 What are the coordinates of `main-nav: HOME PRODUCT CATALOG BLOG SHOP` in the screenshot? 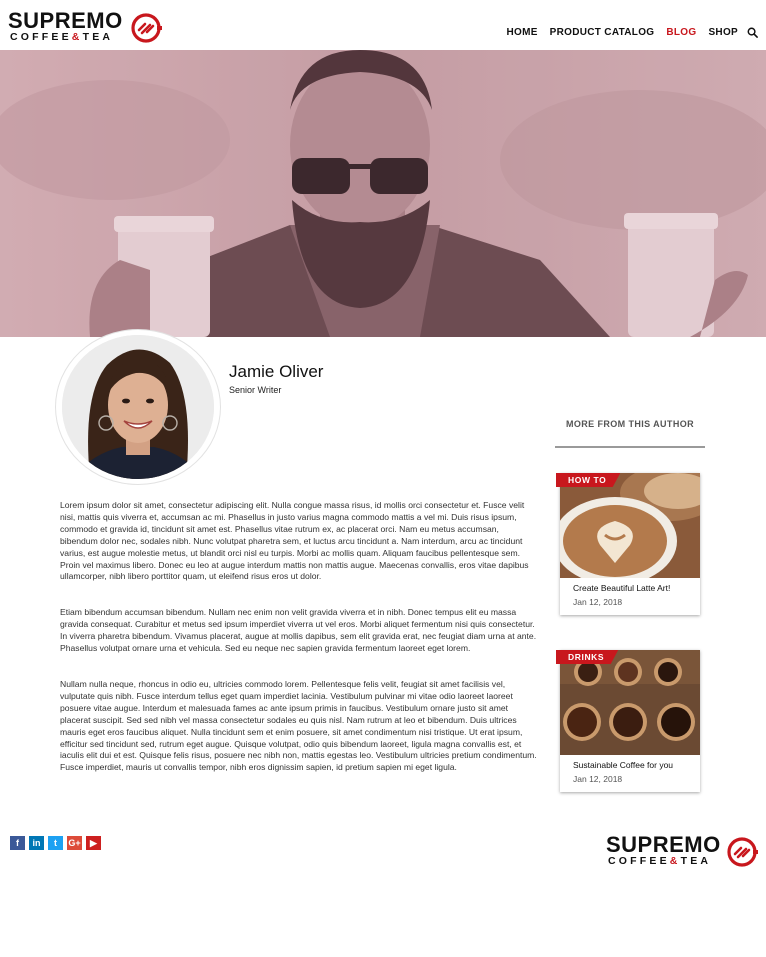 It's located at (626, 32).